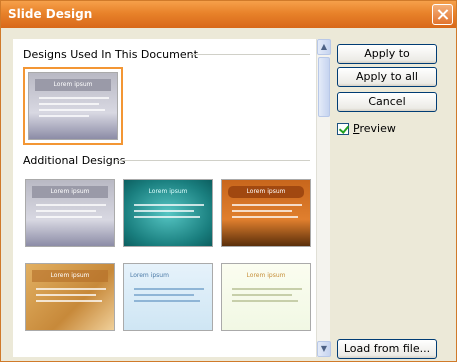 The height and width of the screenshot is (362, 457). Describe the element at coordinates (387, 77) in the screenshot. I see `apply-to-all-button: Apply to all` at that location.